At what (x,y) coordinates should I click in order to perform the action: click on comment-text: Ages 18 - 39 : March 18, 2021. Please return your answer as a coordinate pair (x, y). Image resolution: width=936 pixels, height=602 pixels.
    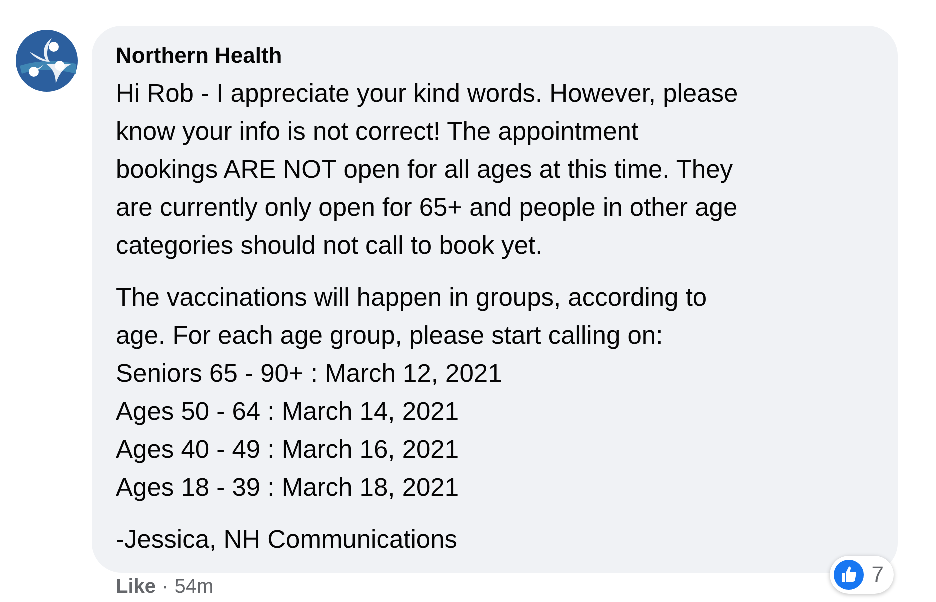
    Looking at the image, I should click on (288, 488).